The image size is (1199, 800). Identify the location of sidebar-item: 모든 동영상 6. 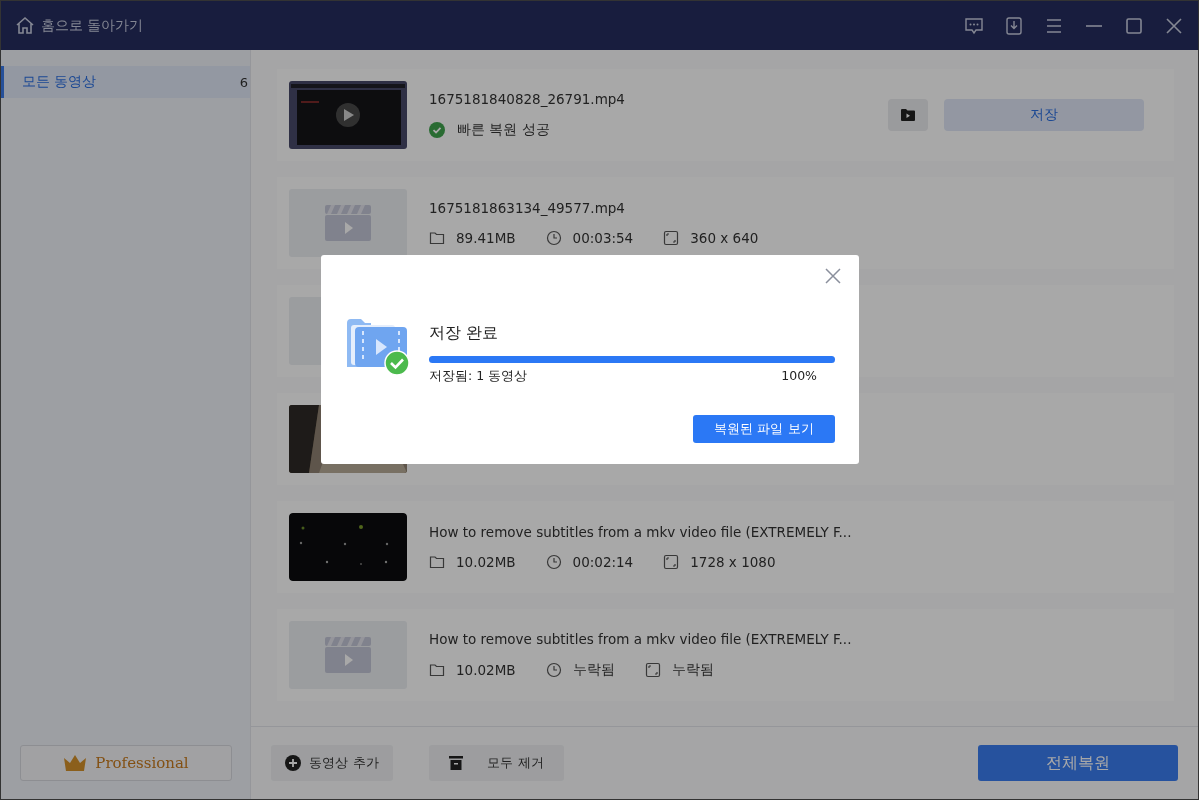
(125, 82).